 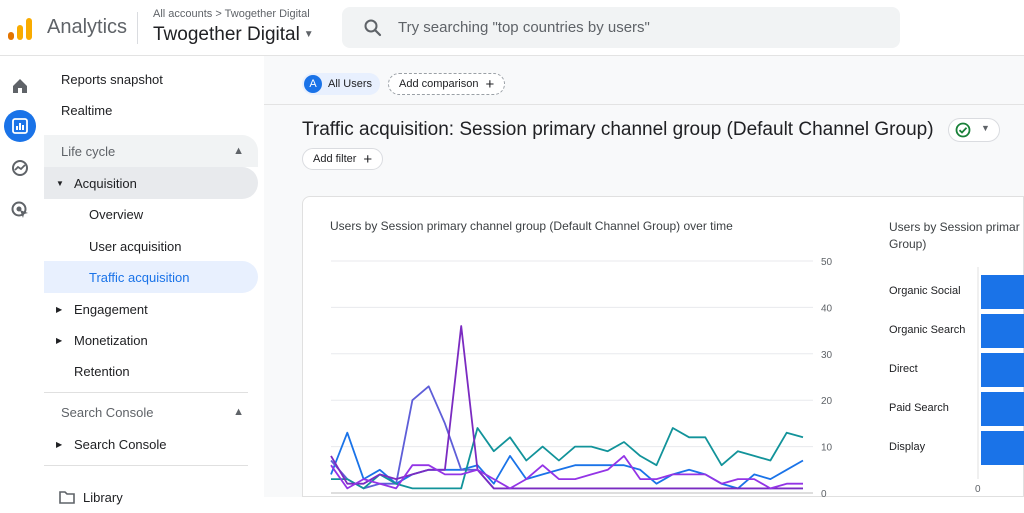 I want to click on life-cycle-label: Life cycle, so click(x=88, y=151).